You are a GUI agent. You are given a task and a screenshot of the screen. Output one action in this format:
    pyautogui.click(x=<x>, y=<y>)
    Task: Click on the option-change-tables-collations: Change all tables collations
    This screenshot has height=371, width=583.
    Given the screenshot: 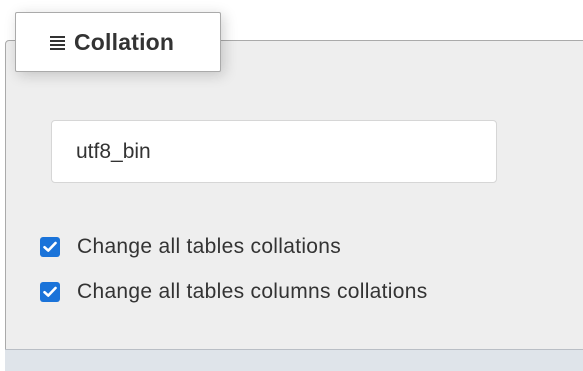 What is the action you would take?
    pyautogui.click(x=190, y=247)
    